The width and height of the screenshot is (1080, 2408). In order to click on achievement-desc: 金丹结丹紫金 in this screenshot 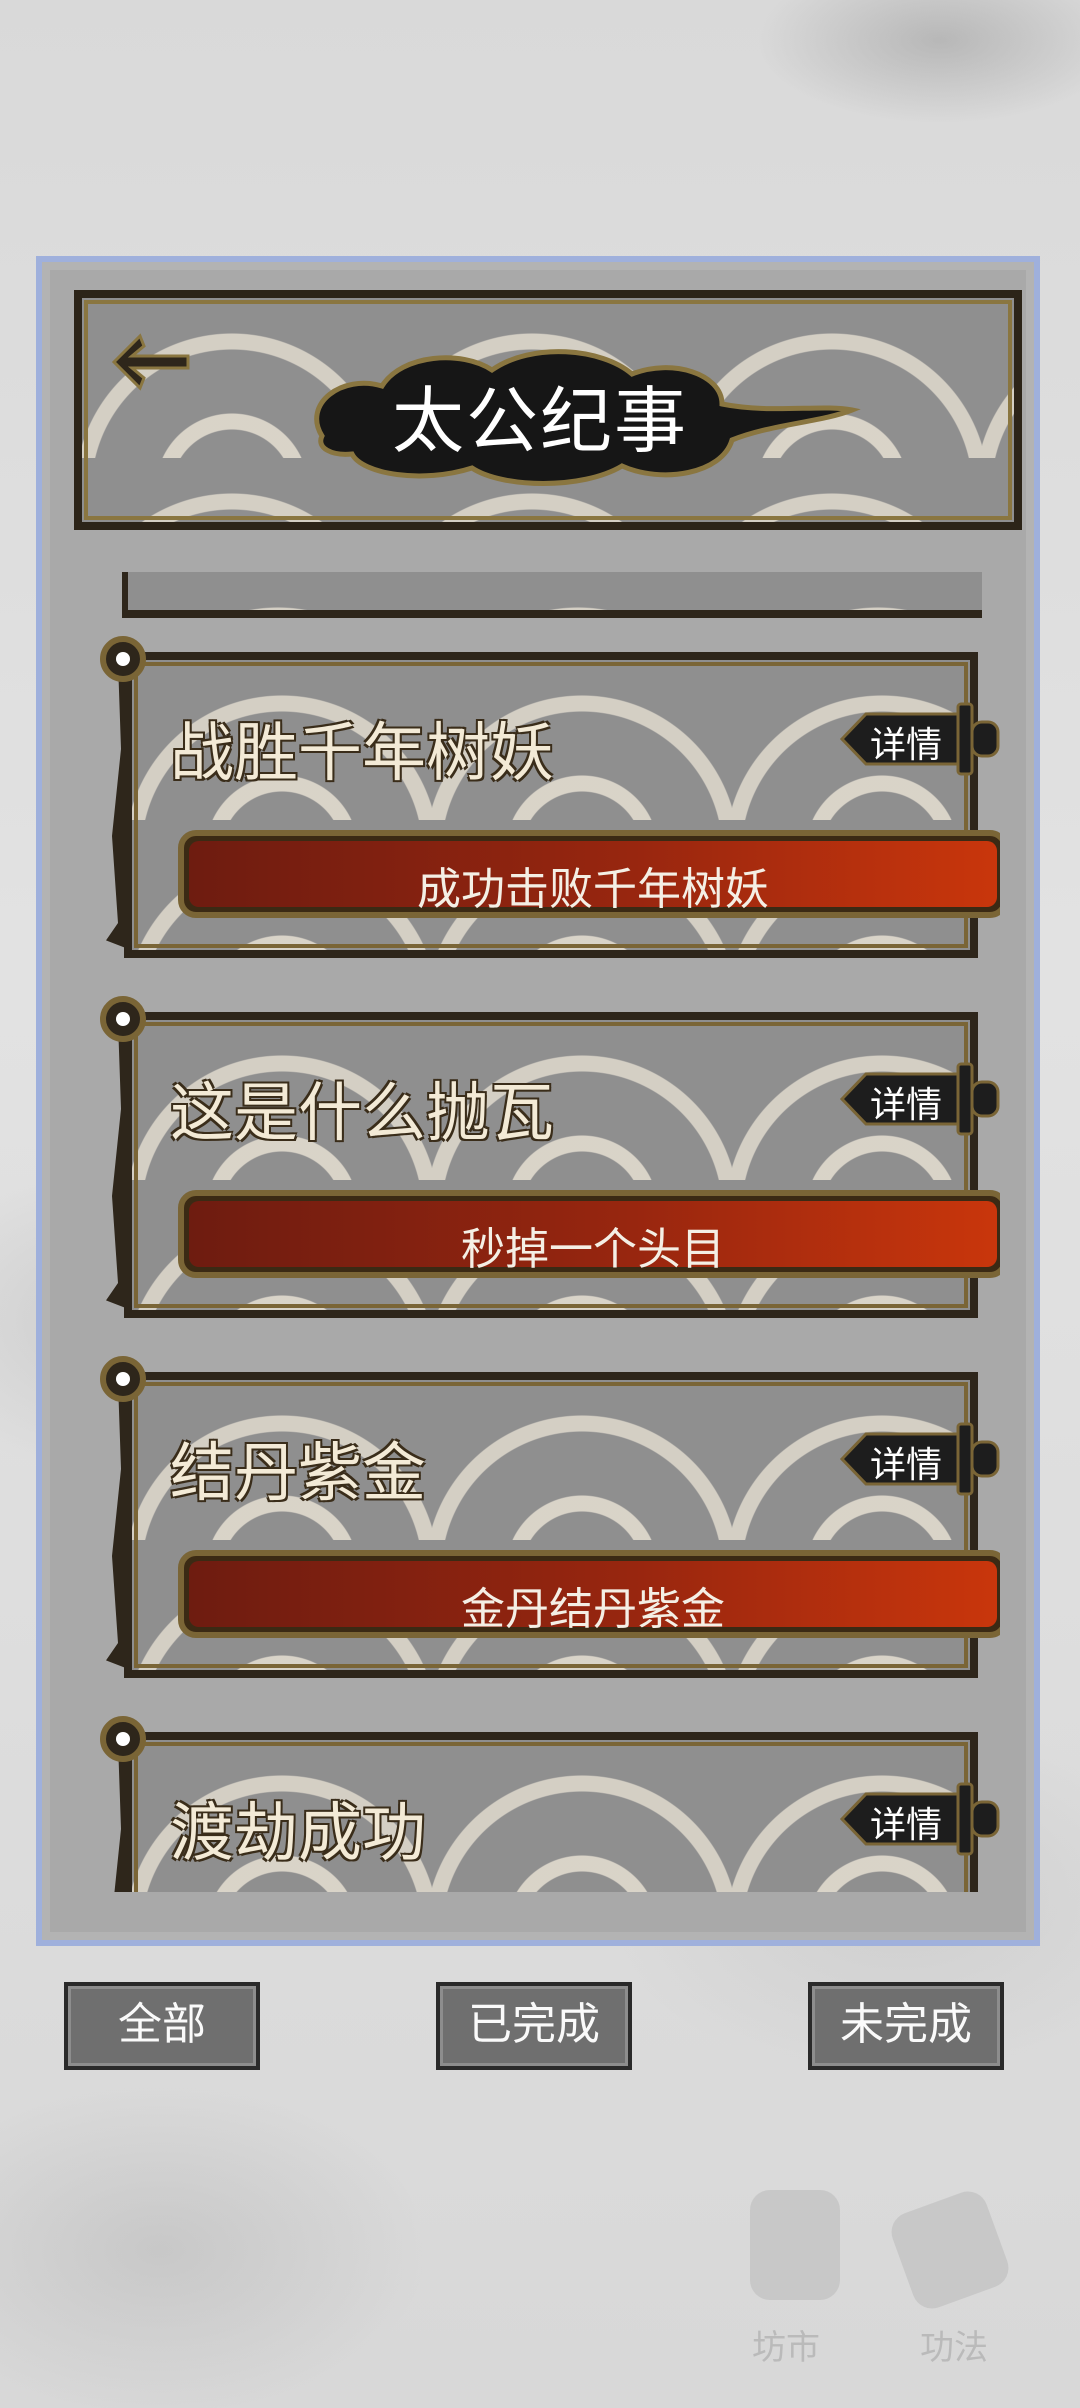, I will do `click(593, 1609)`.